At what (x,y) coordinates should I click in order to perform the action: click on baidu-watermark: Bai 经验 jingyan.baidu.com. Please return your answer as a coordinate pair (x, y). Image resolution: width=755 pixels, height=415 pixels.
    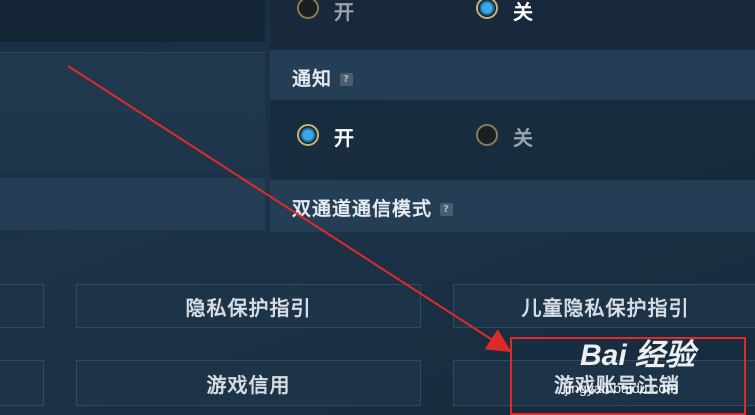
    Looking at the image, I should click on (657, 372).